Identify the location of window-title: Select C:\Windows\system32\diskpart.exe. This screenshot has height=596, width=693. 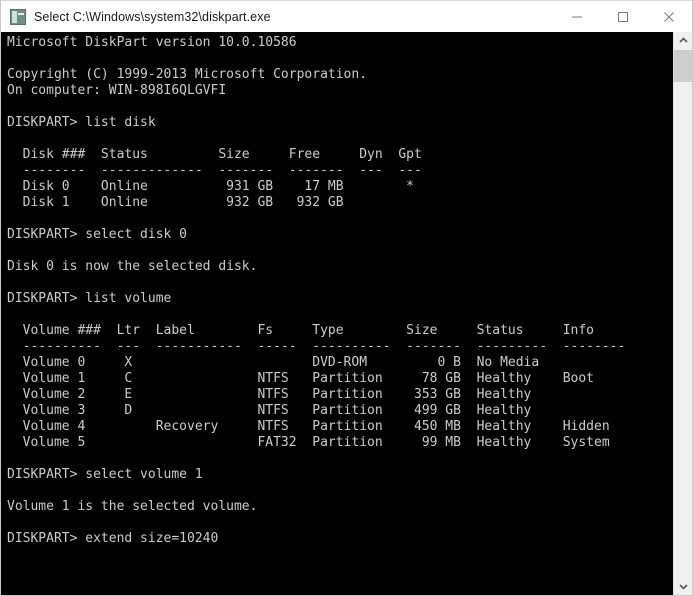
(152, 16).